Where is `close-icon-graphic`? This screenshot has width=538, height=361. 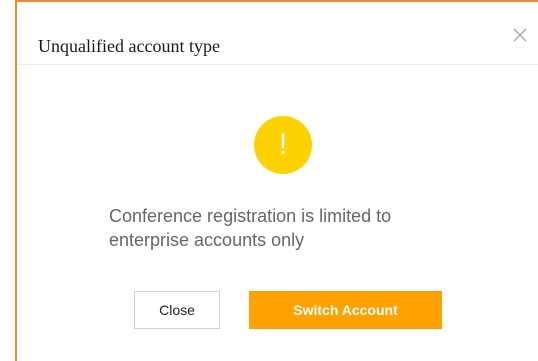 close-icon-graphic is located at coordinates (520, 35).